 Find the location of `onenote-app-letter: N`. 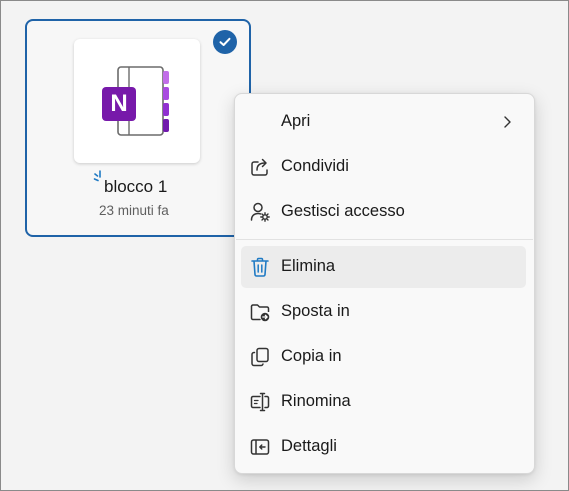

onenote-app-letter: N is located at coordinates (119, 103).